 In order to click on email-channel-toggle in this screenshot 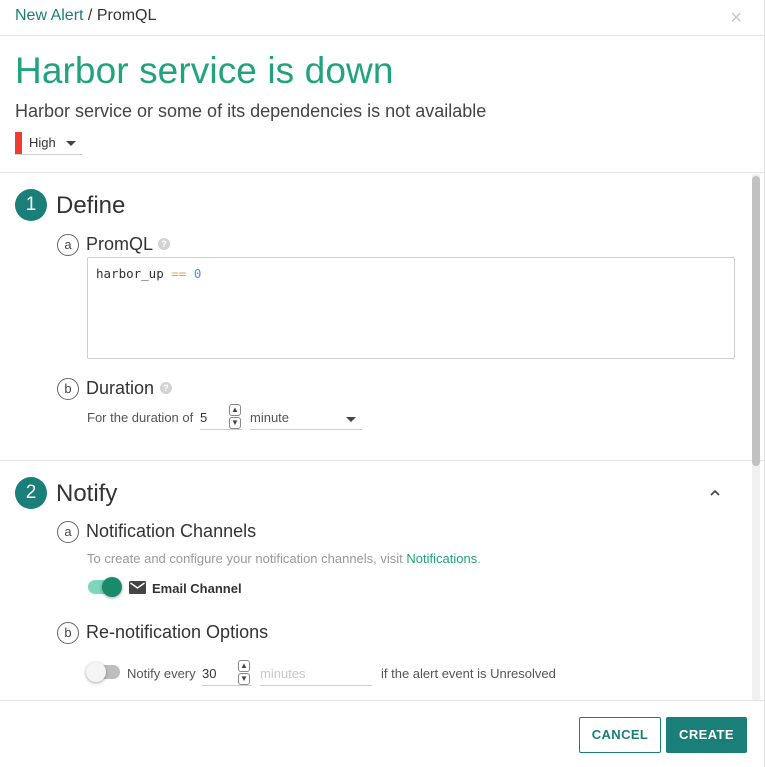, I will do `click(105, 587)`.